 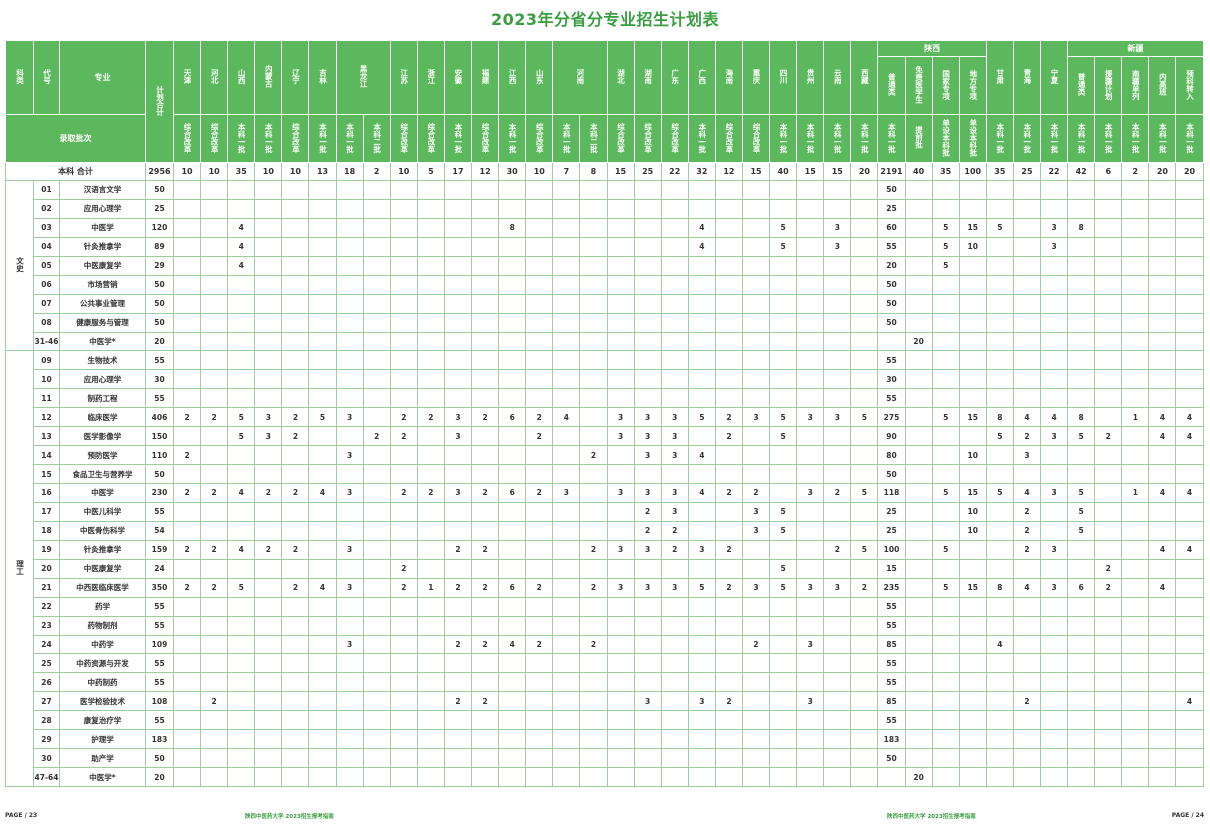 I want to click on major-plan-total: 55, so click(x=159, y=360).